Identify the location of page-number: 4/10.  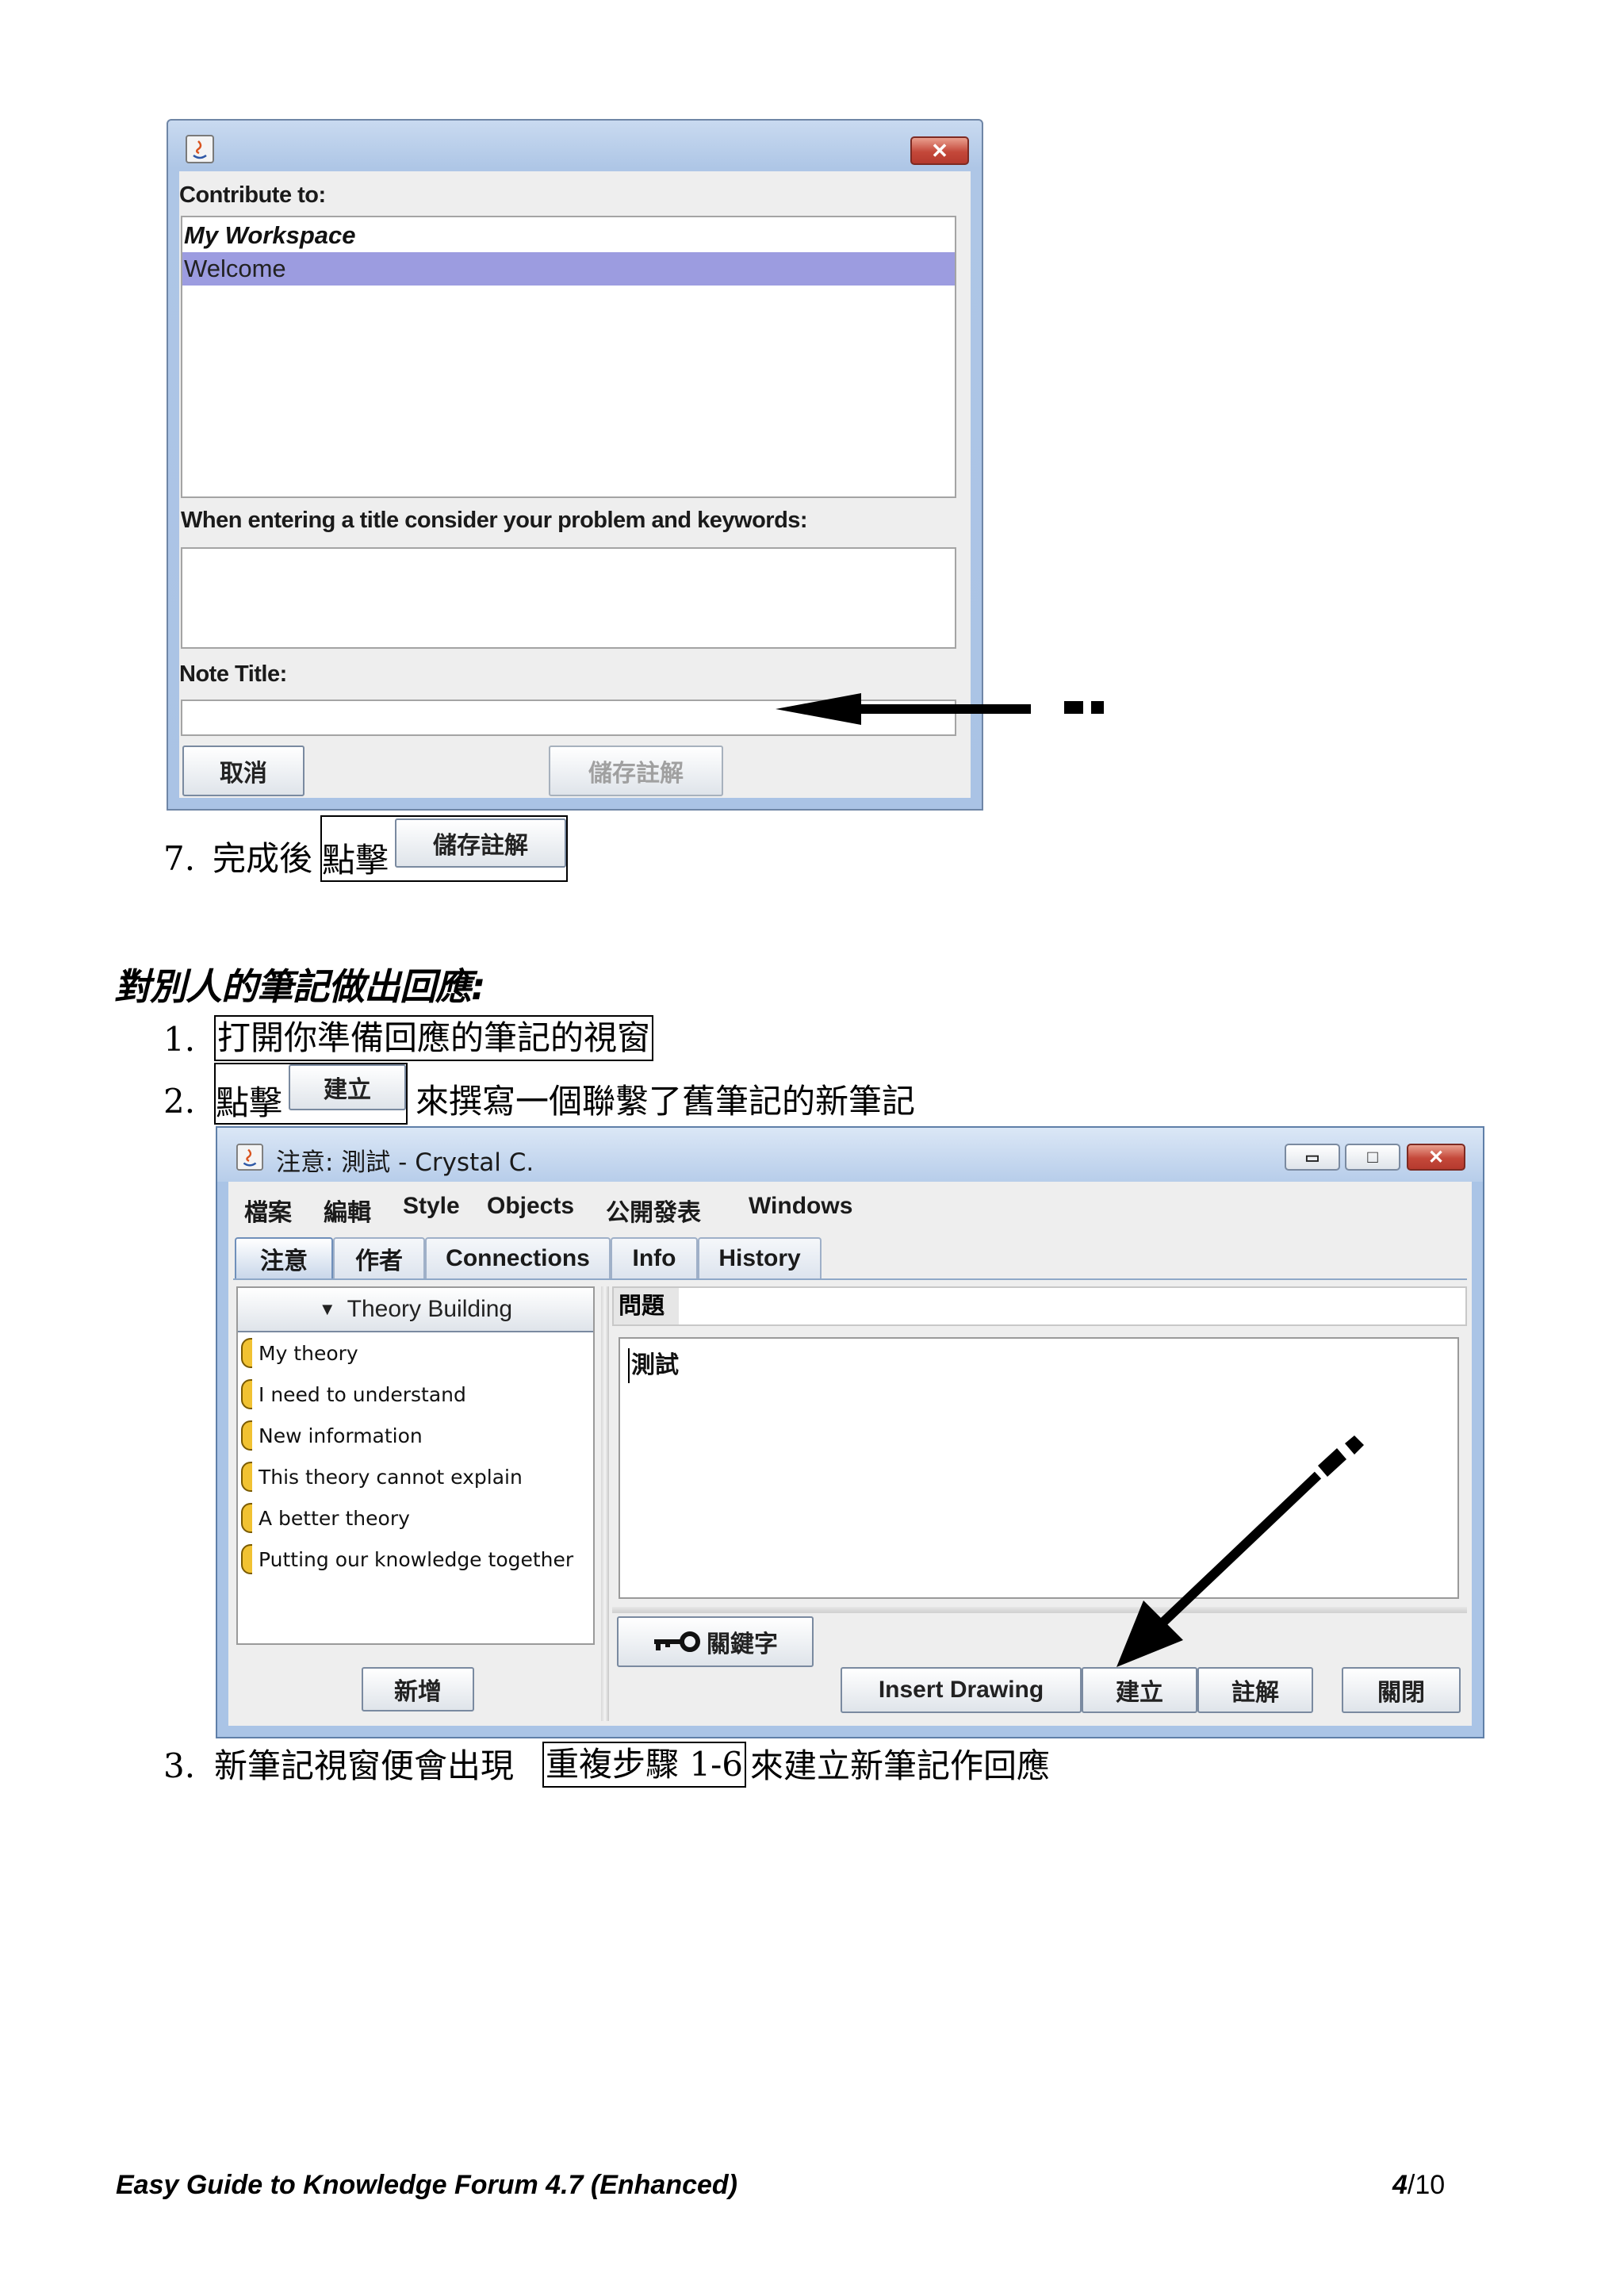
(1418, 2185).